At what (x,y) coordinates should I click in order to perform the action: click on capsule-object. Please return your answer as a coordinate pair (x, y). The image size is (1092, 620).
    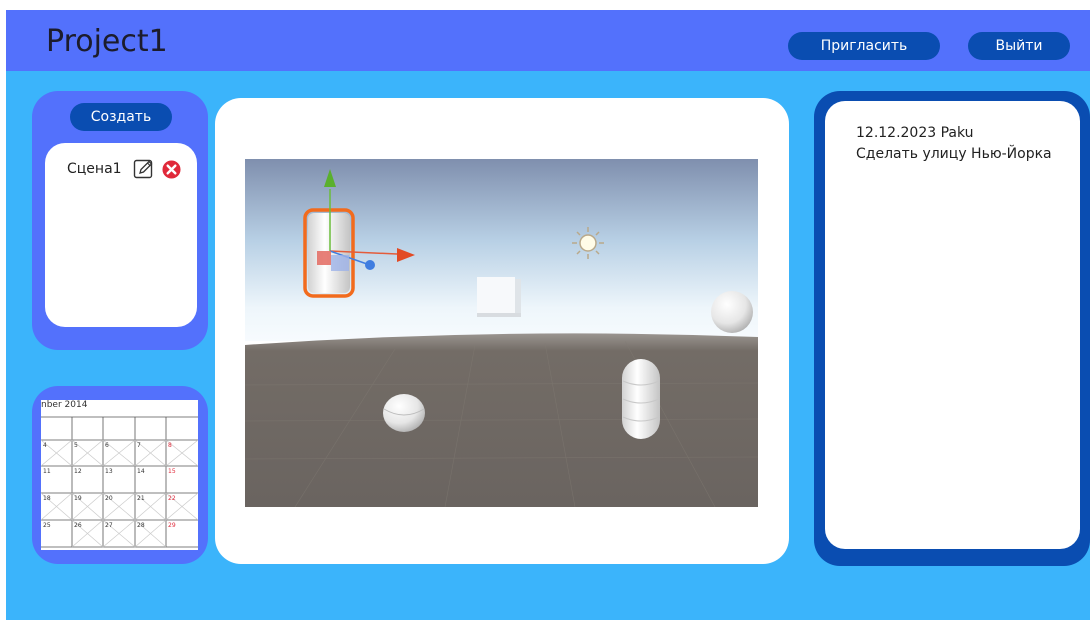
    Looking at the image, I should click on (641, 399).